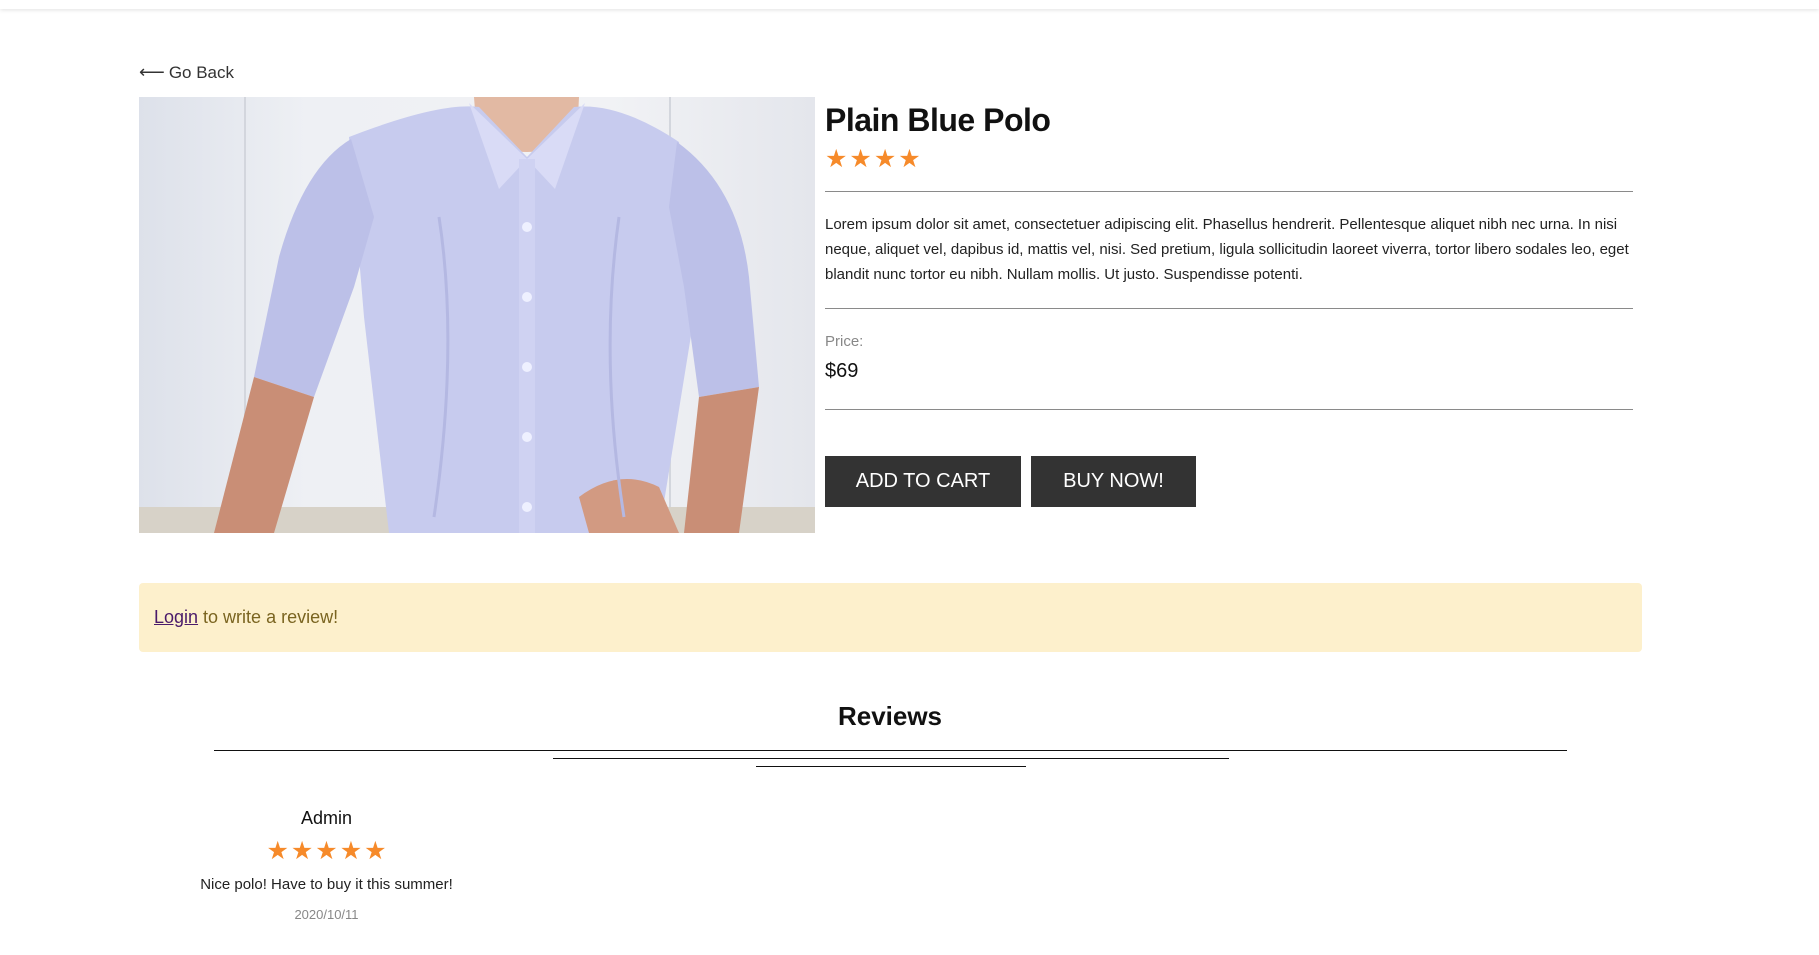 The height and width of the screenshot is (955, 1819). Describe the element at coordinates (152, 72) in the screenshot. I see `back-arrow-icon: ⟵` at that location.